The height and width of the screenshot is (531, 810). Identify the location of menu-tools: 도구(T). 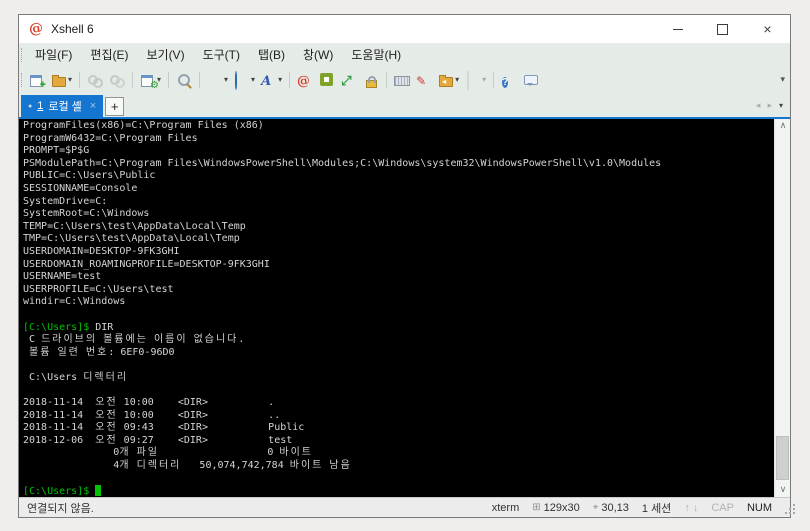
(221, 54).